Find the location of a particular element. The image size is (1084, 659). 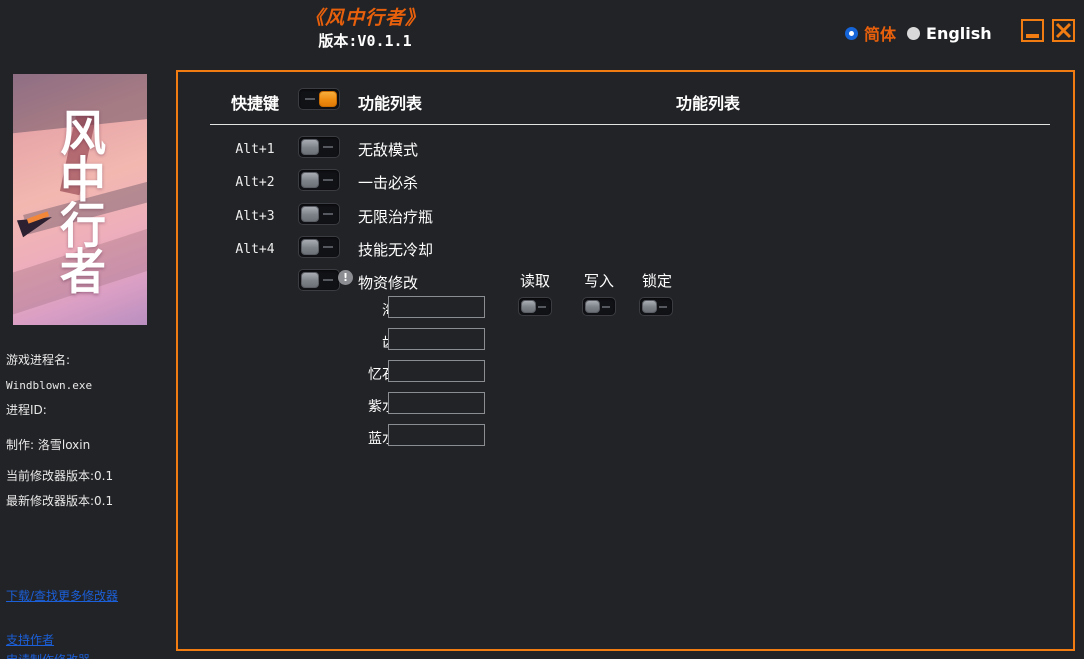

row-hotkey: Alt+2 is located at coordinates (255, 182).